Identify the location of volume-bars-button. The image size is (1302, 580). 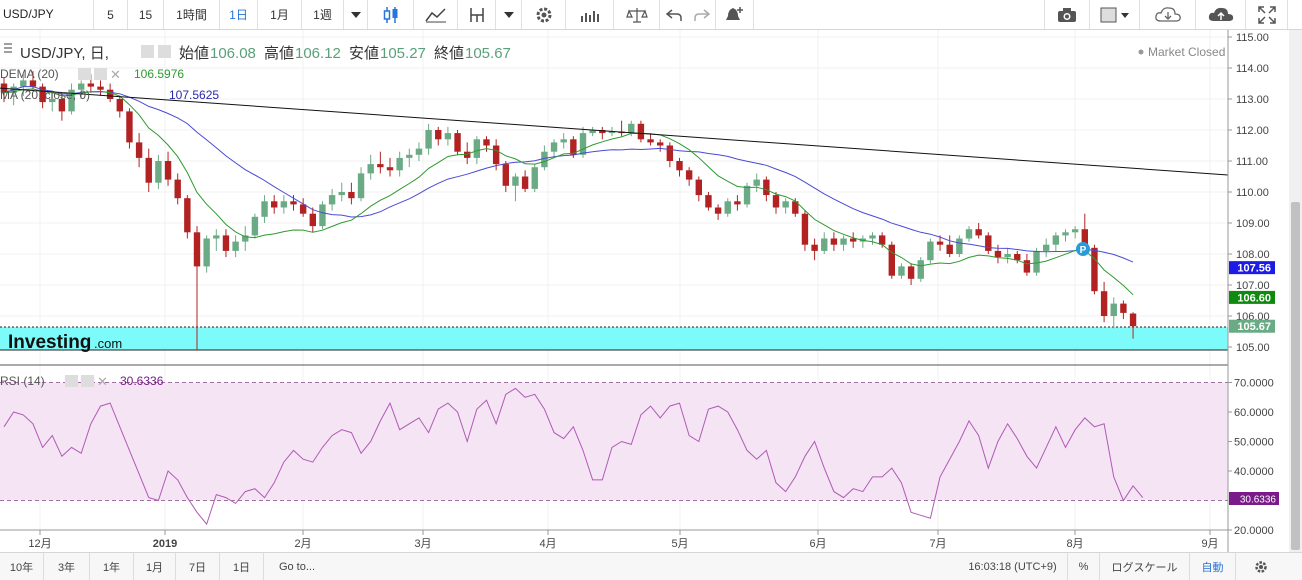
(590, 14).